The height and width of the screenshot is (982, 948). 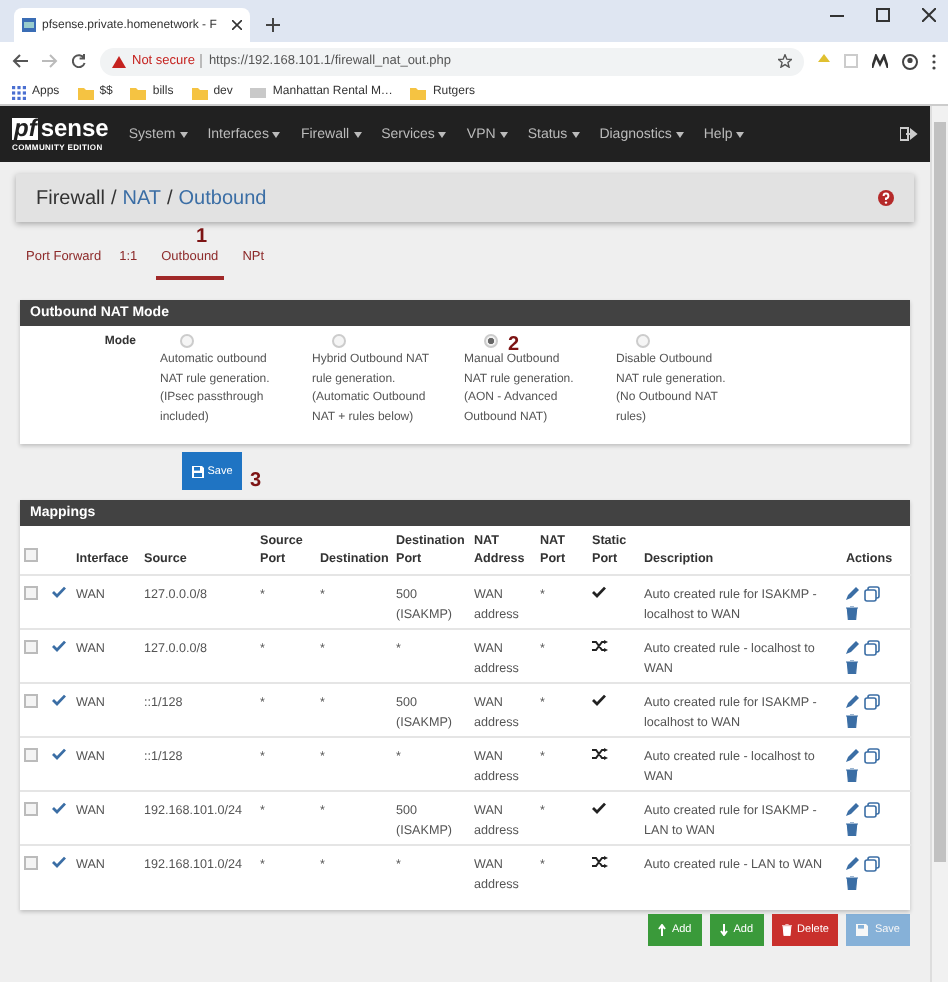 What do you see at coordinates (119, 61) in the screenshot?
I see `warning-icon` at bounding box center [119, 61].